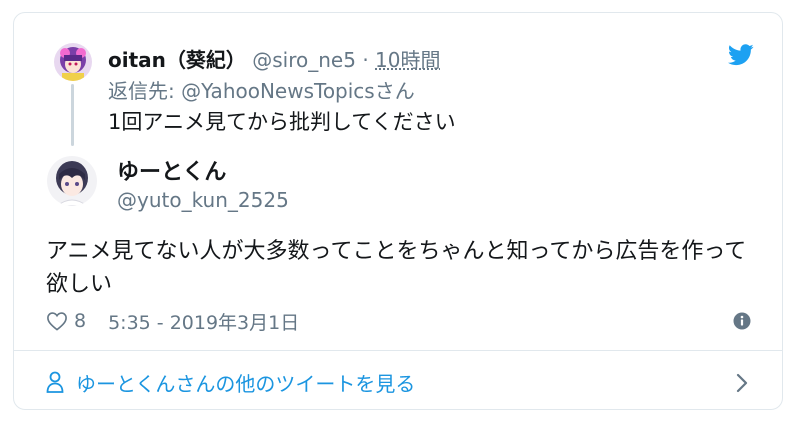  Describe the element at coordinates (407, 60) in the screenshot. I see `reply-time-link: 10時間` at that location.